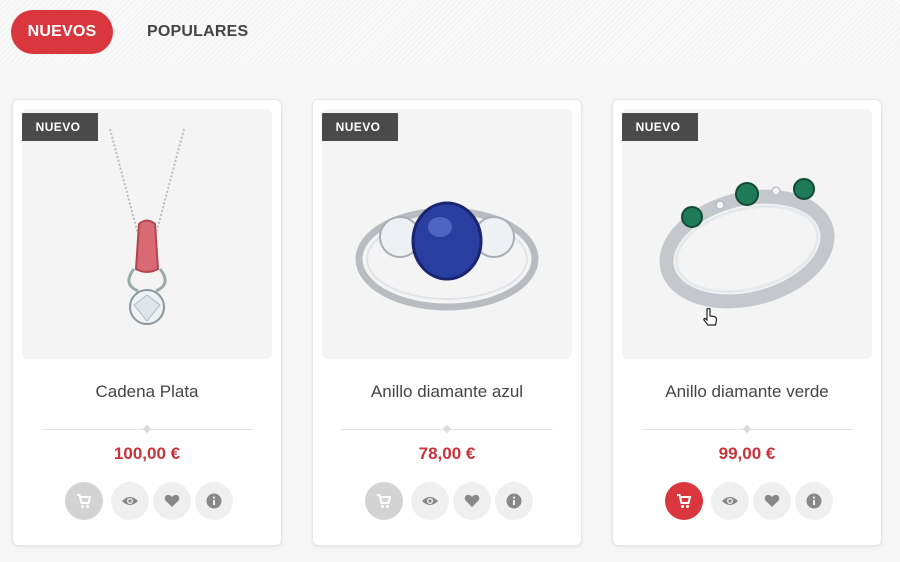  What do you see at coordinates (147, 226) in the screenshot?
I see `pendant-necklace-image` at bounding box center [147, 226].